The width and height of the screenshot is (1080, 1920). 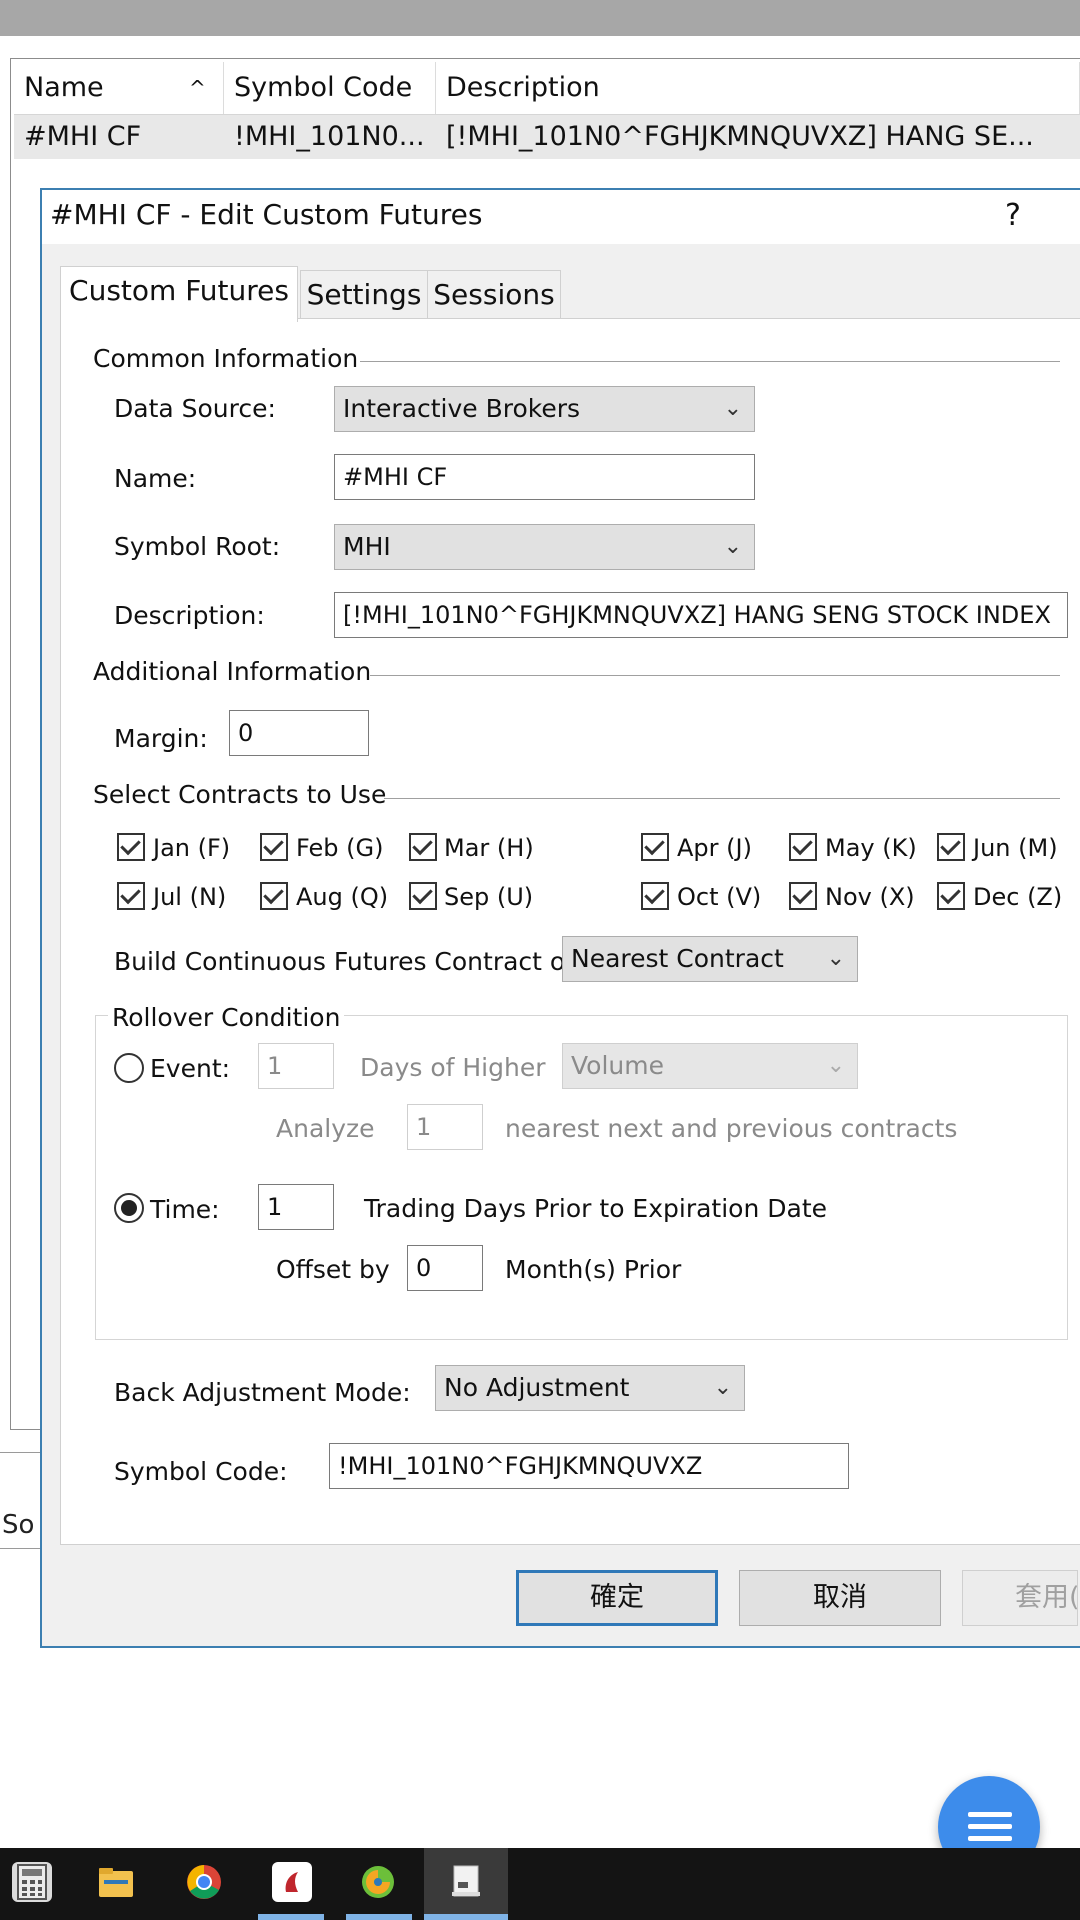 I want to click on data-source-select: Interactive Brokers ⌄, so click(x=544, y=409).